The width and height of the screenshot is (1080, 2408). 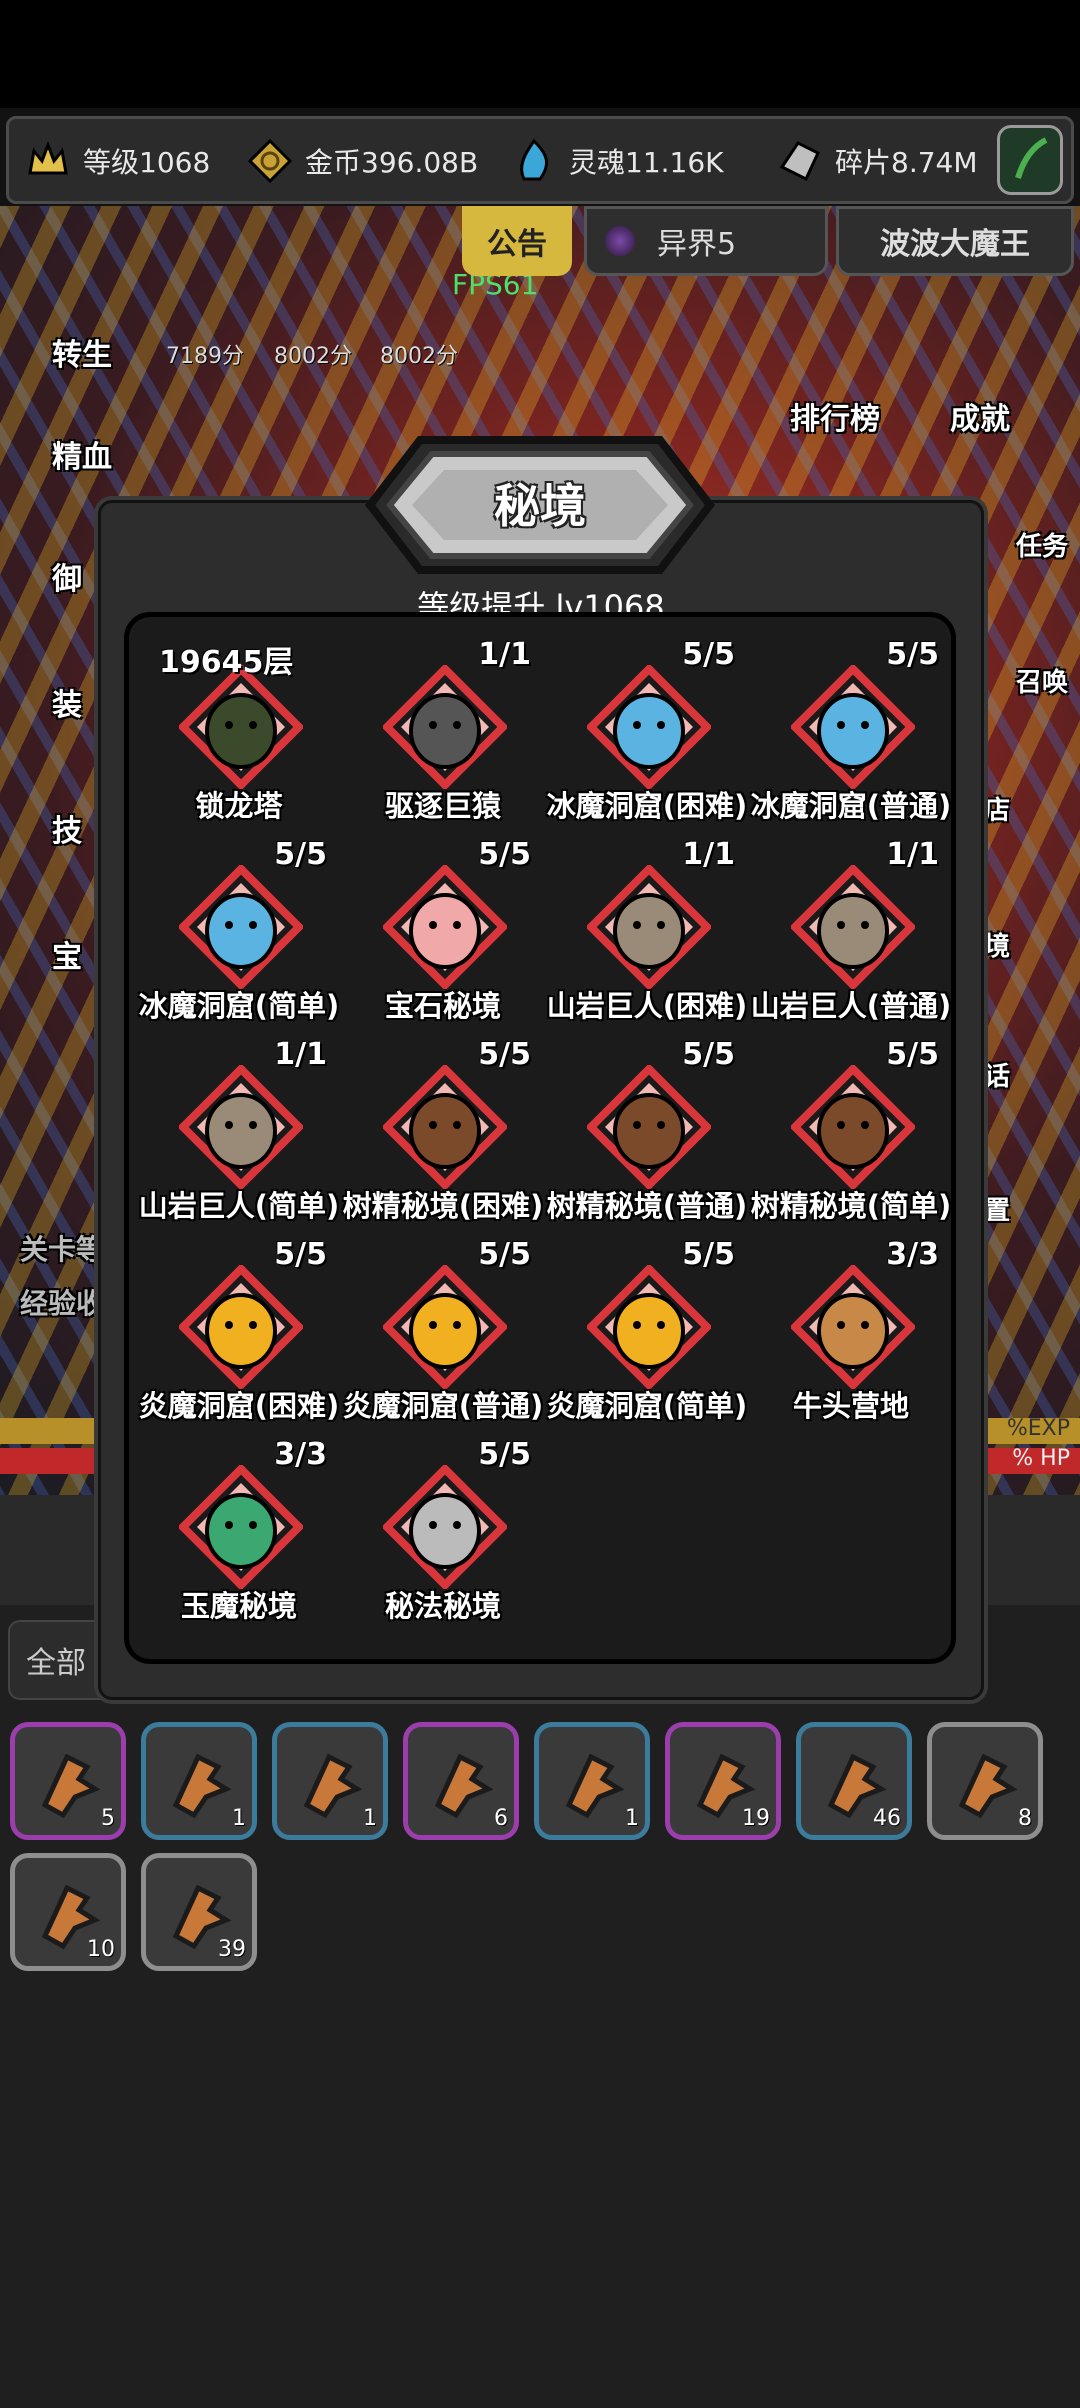 I want to click on inventory-slot: 39, so click(x=199, y=1912).